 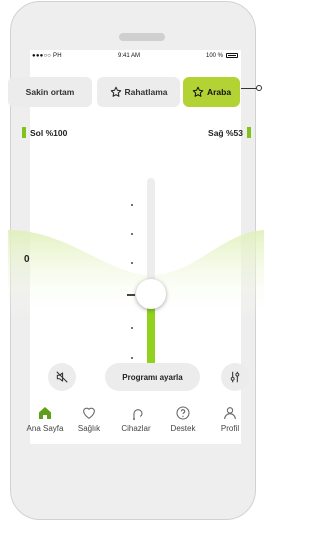 What do you see at coordinates (45, 428) in the screenshot?
I see `nav-label: Ana Sayfa` at bounding box center [45, 428].